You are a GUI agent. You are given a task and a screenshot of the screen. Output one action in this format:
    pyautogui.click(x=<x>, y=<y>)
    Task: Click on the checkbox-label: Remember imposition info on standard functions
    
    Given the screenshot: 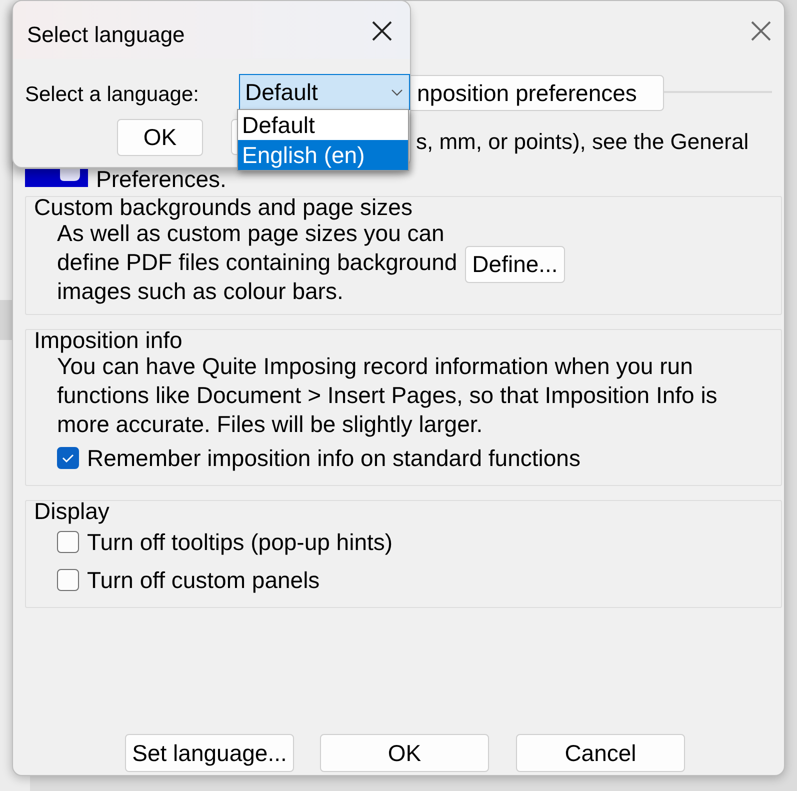 What is the action you would take?
    pyautogui.click(x=333, y=458)
    